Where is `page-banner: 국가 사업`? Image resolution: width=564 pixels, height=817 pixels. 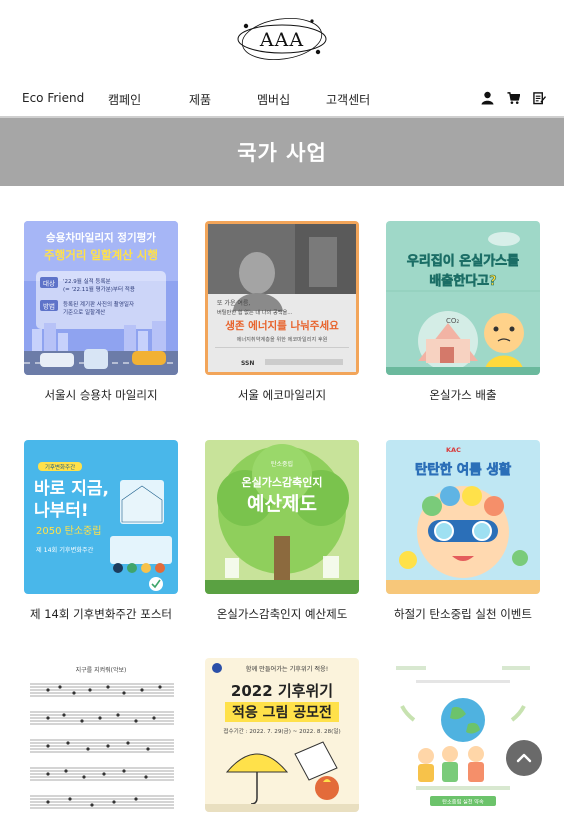
page-banner: 국가 사업 is located at coordinates (282, 152).